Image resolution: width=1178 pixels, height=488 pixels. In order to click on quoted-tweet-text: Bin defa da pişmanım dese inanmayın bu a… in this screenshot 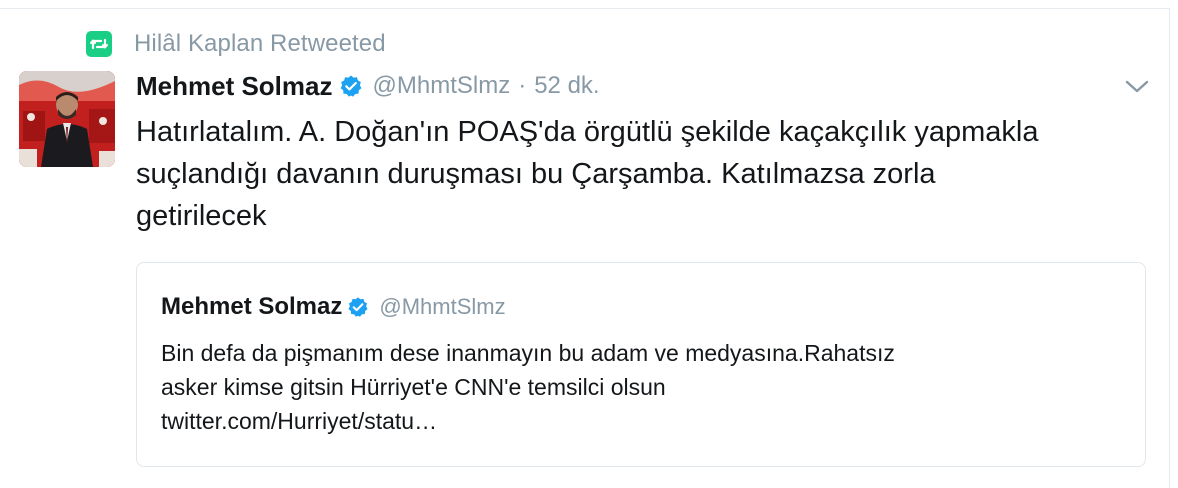, I will do `click(528, 387)`.